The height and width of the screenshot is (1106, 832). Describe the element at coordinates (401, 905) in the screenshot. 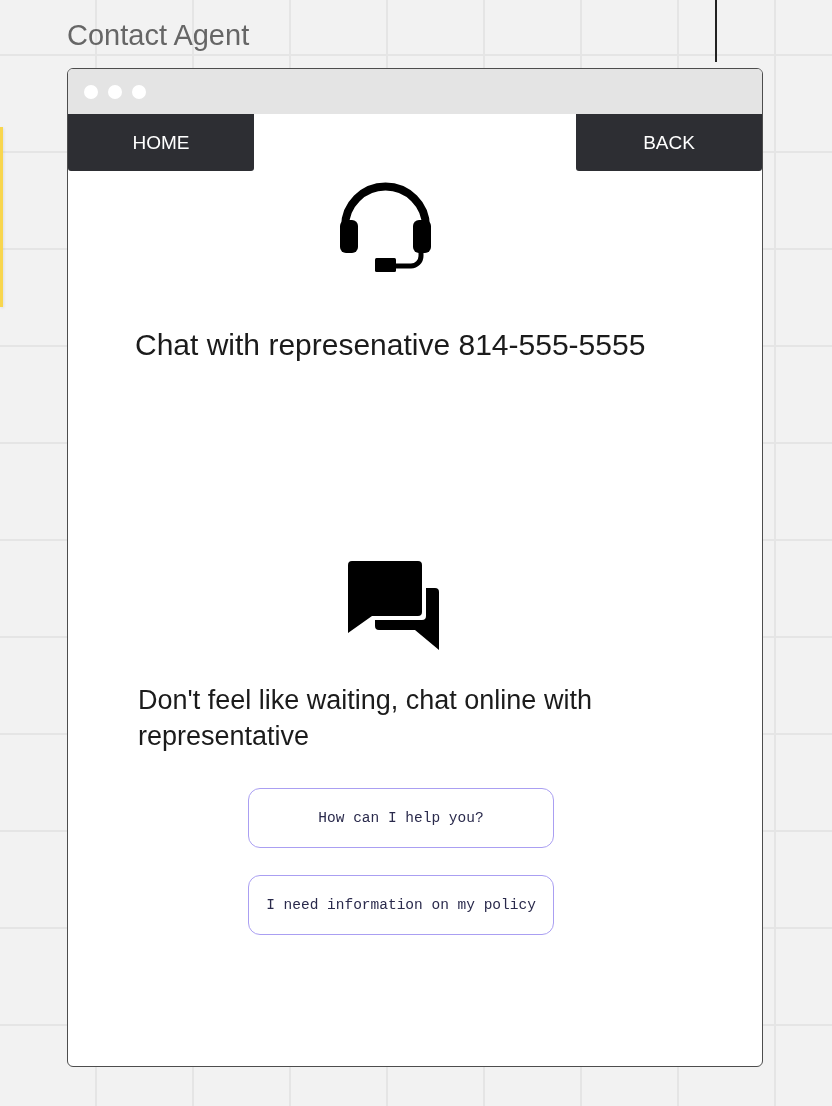

I see `quick-reply-button: I need information on my policy` at that location.